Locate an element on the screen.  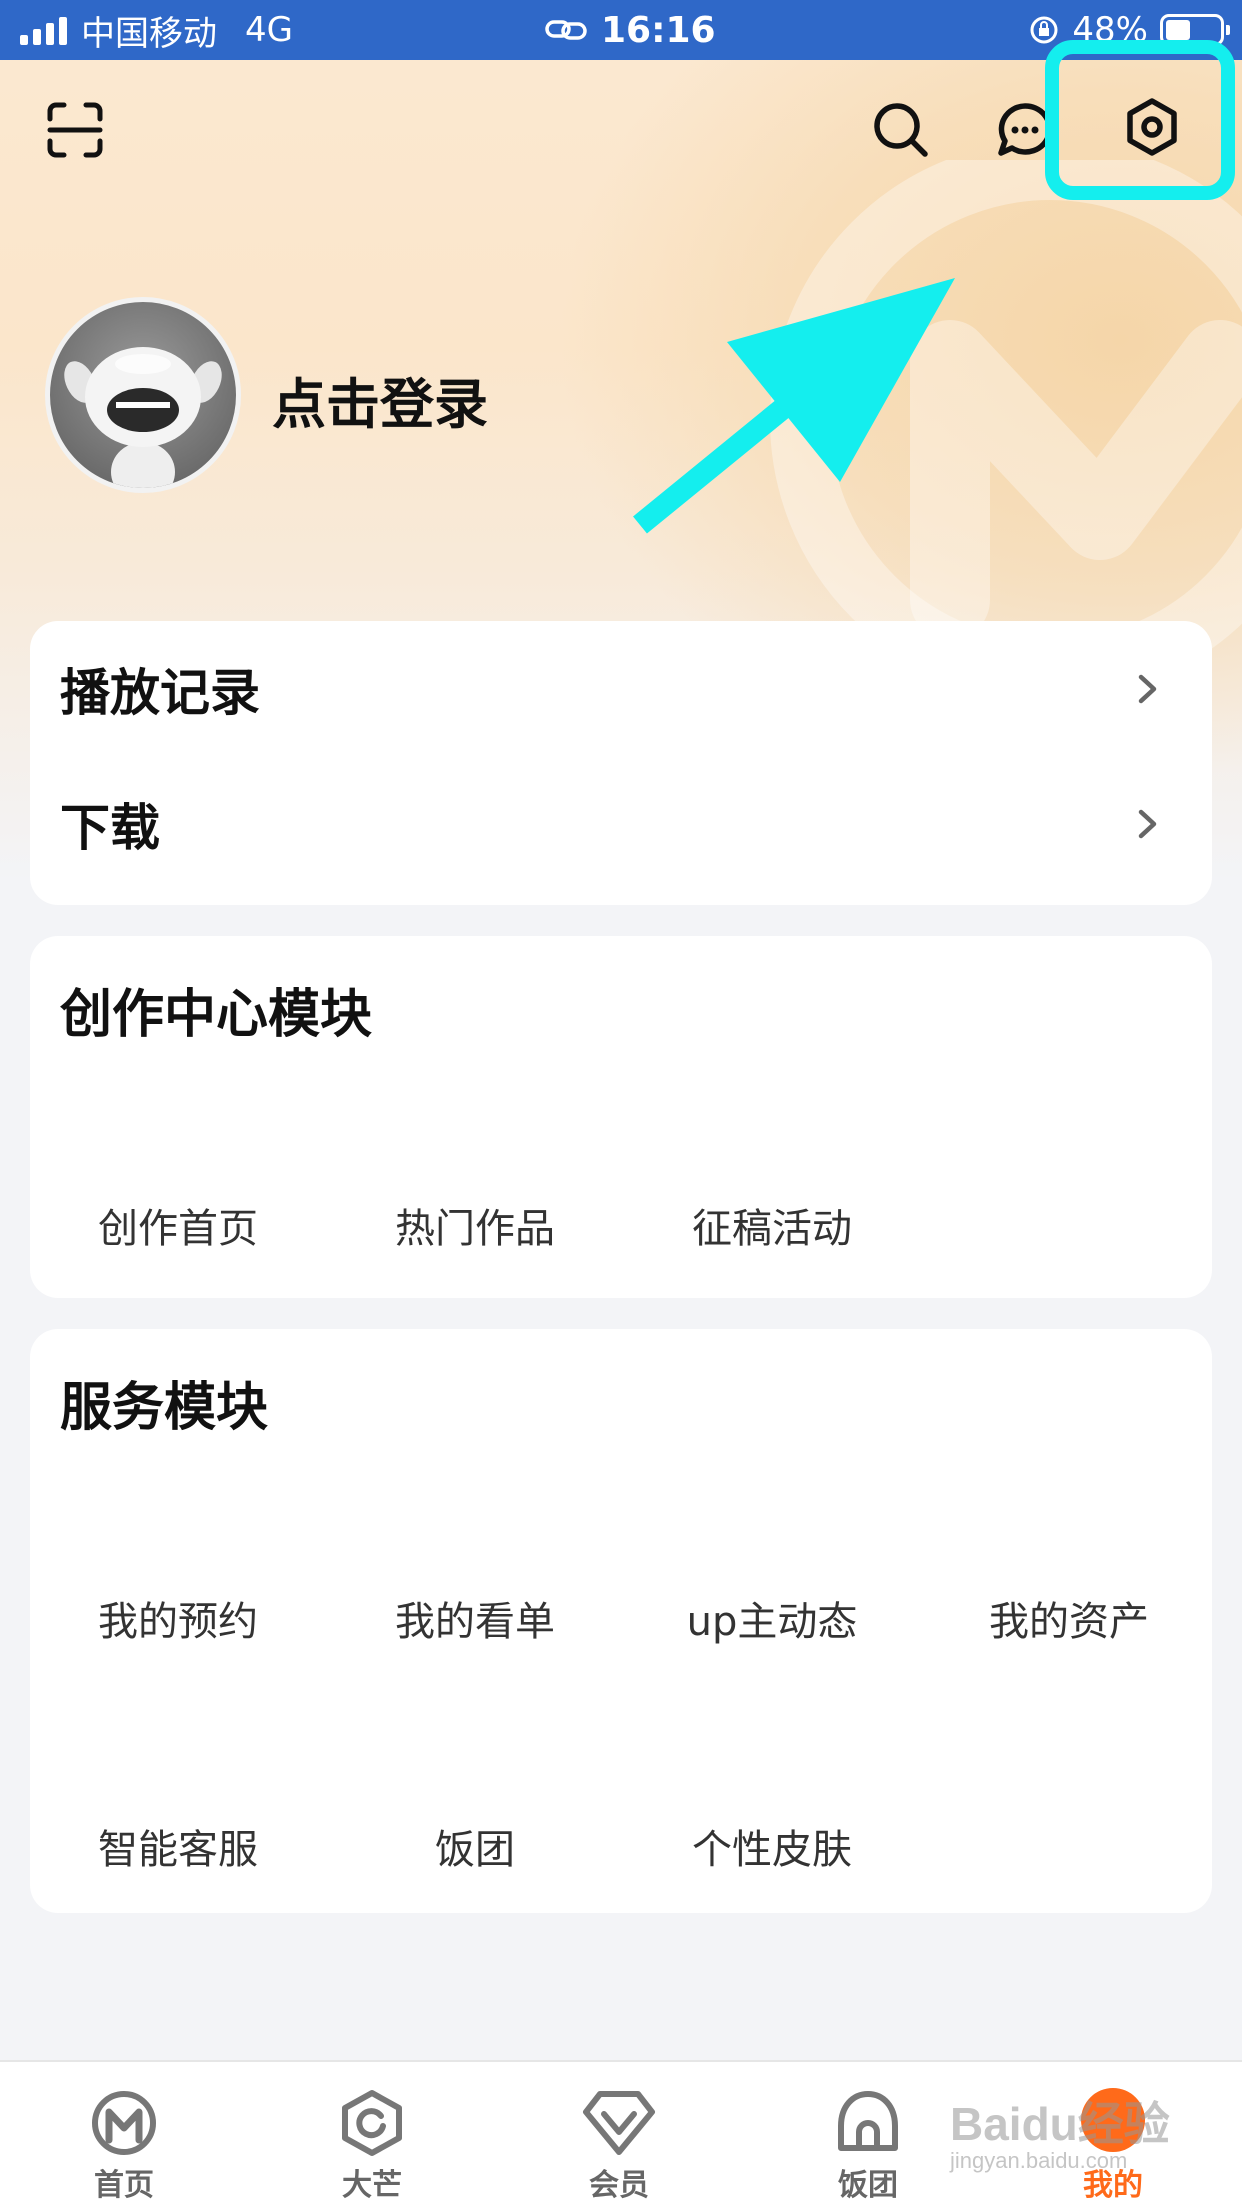
nav-label-damang: 大芒 is located at coordinates (372, 2185).